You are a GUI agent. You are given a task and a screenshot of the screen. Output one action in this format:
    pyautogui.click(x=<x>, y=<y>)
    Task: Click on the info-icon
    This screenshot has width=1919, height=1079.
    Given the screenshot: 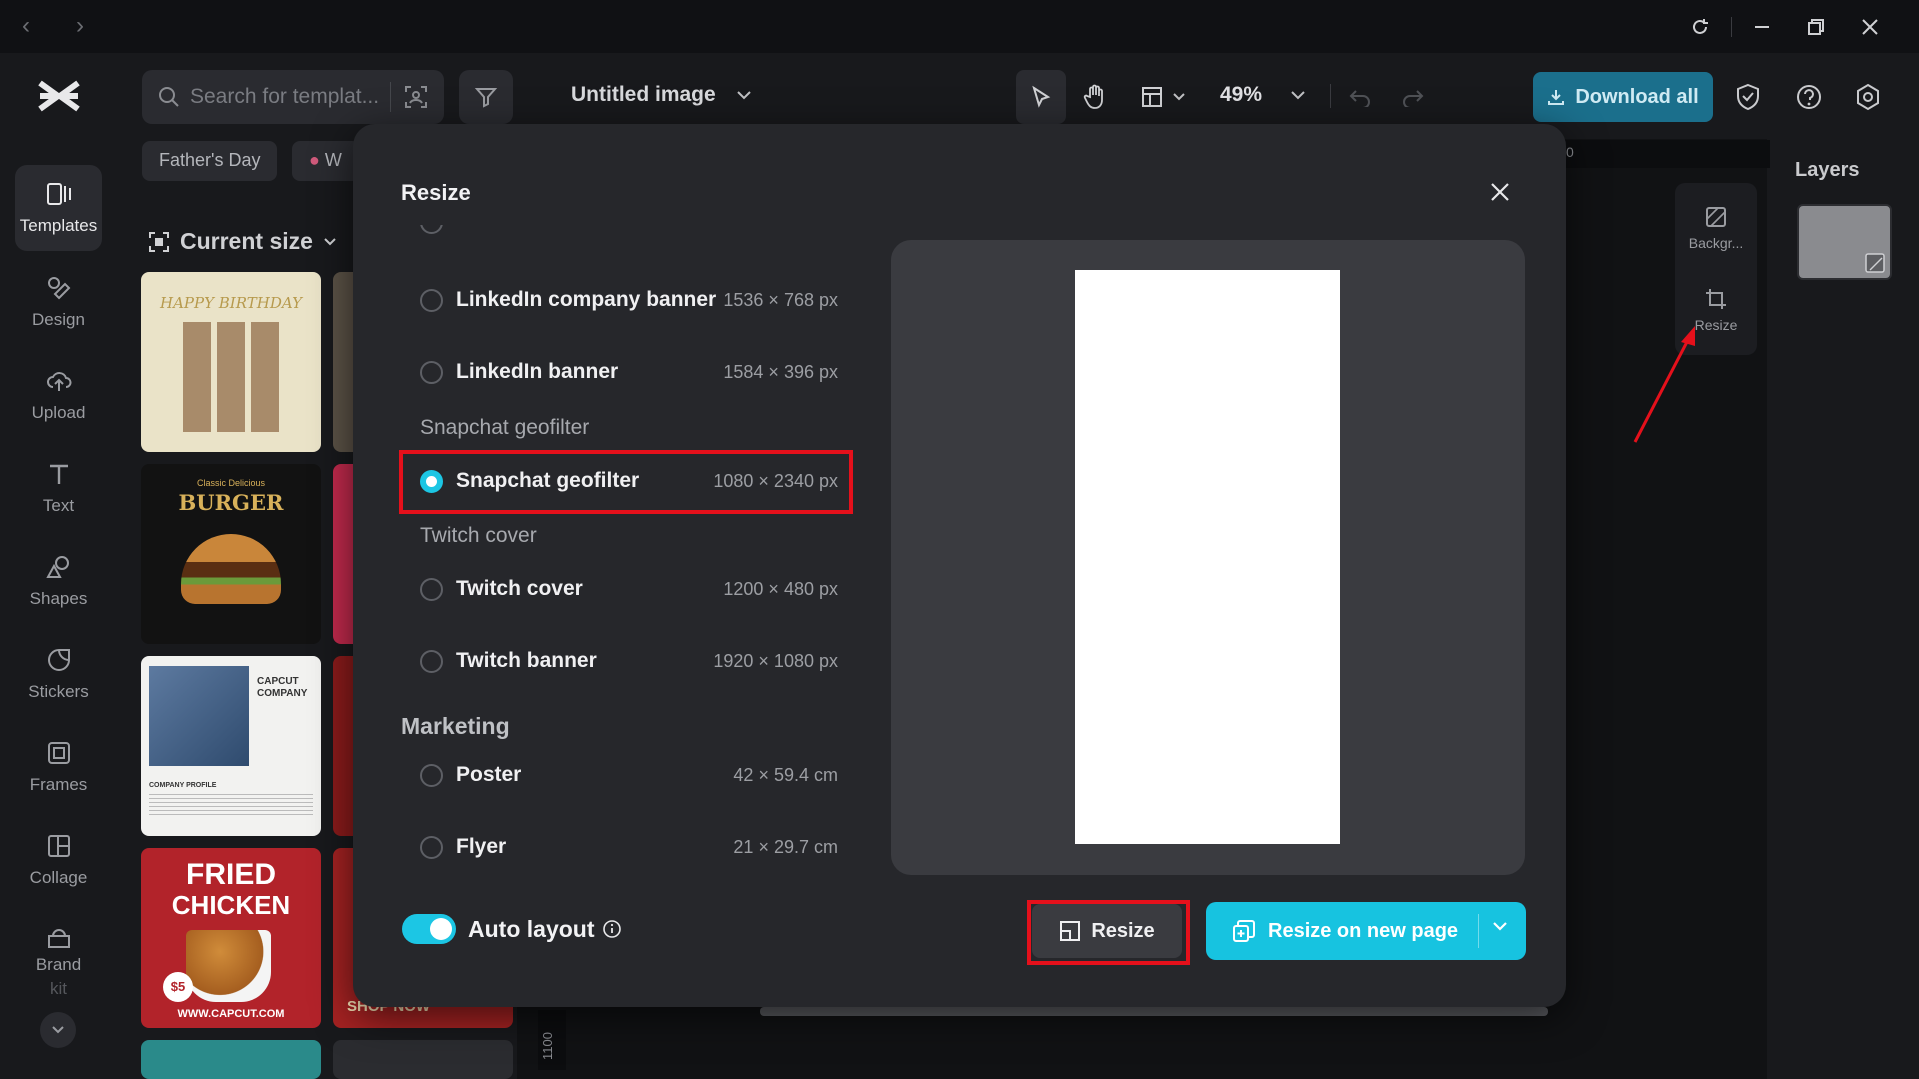 What is the action you would take?
    pyautogui.click(x=612, y=929)
    